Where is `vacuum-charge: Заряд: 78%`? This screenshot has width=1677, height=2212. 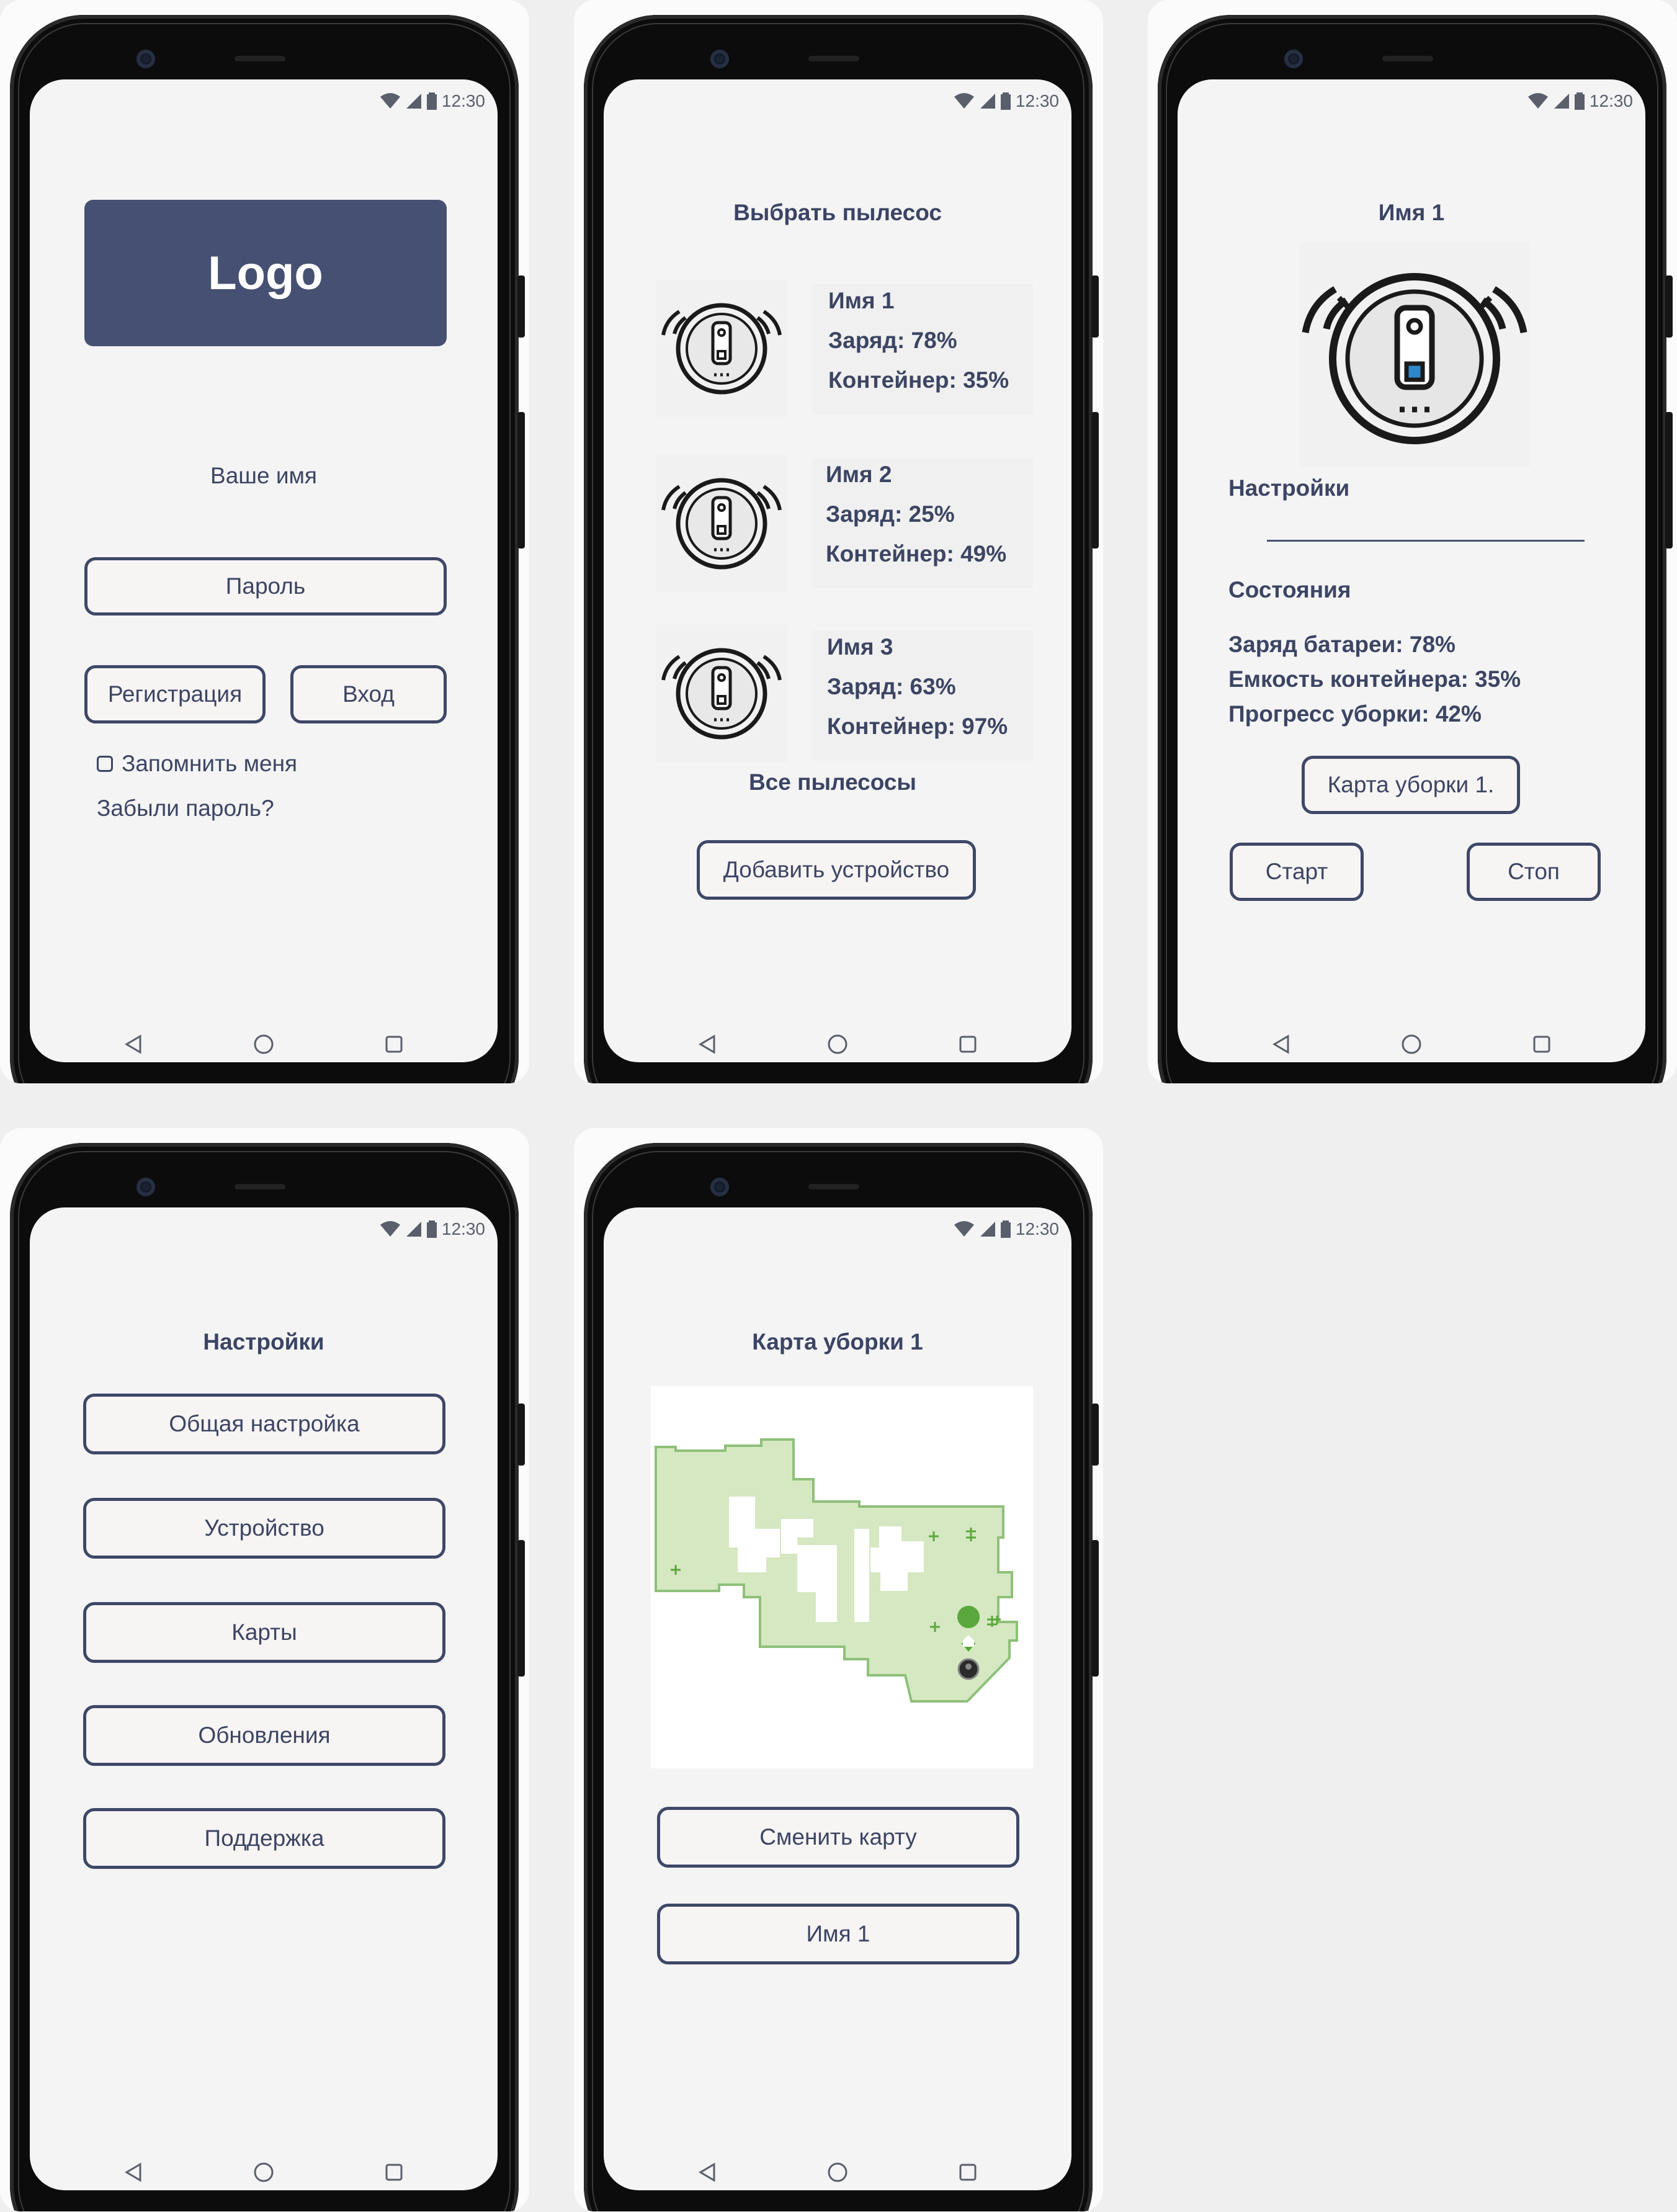
vacuum-charge: Заряд: 78% is located at coordinates (892, 341).